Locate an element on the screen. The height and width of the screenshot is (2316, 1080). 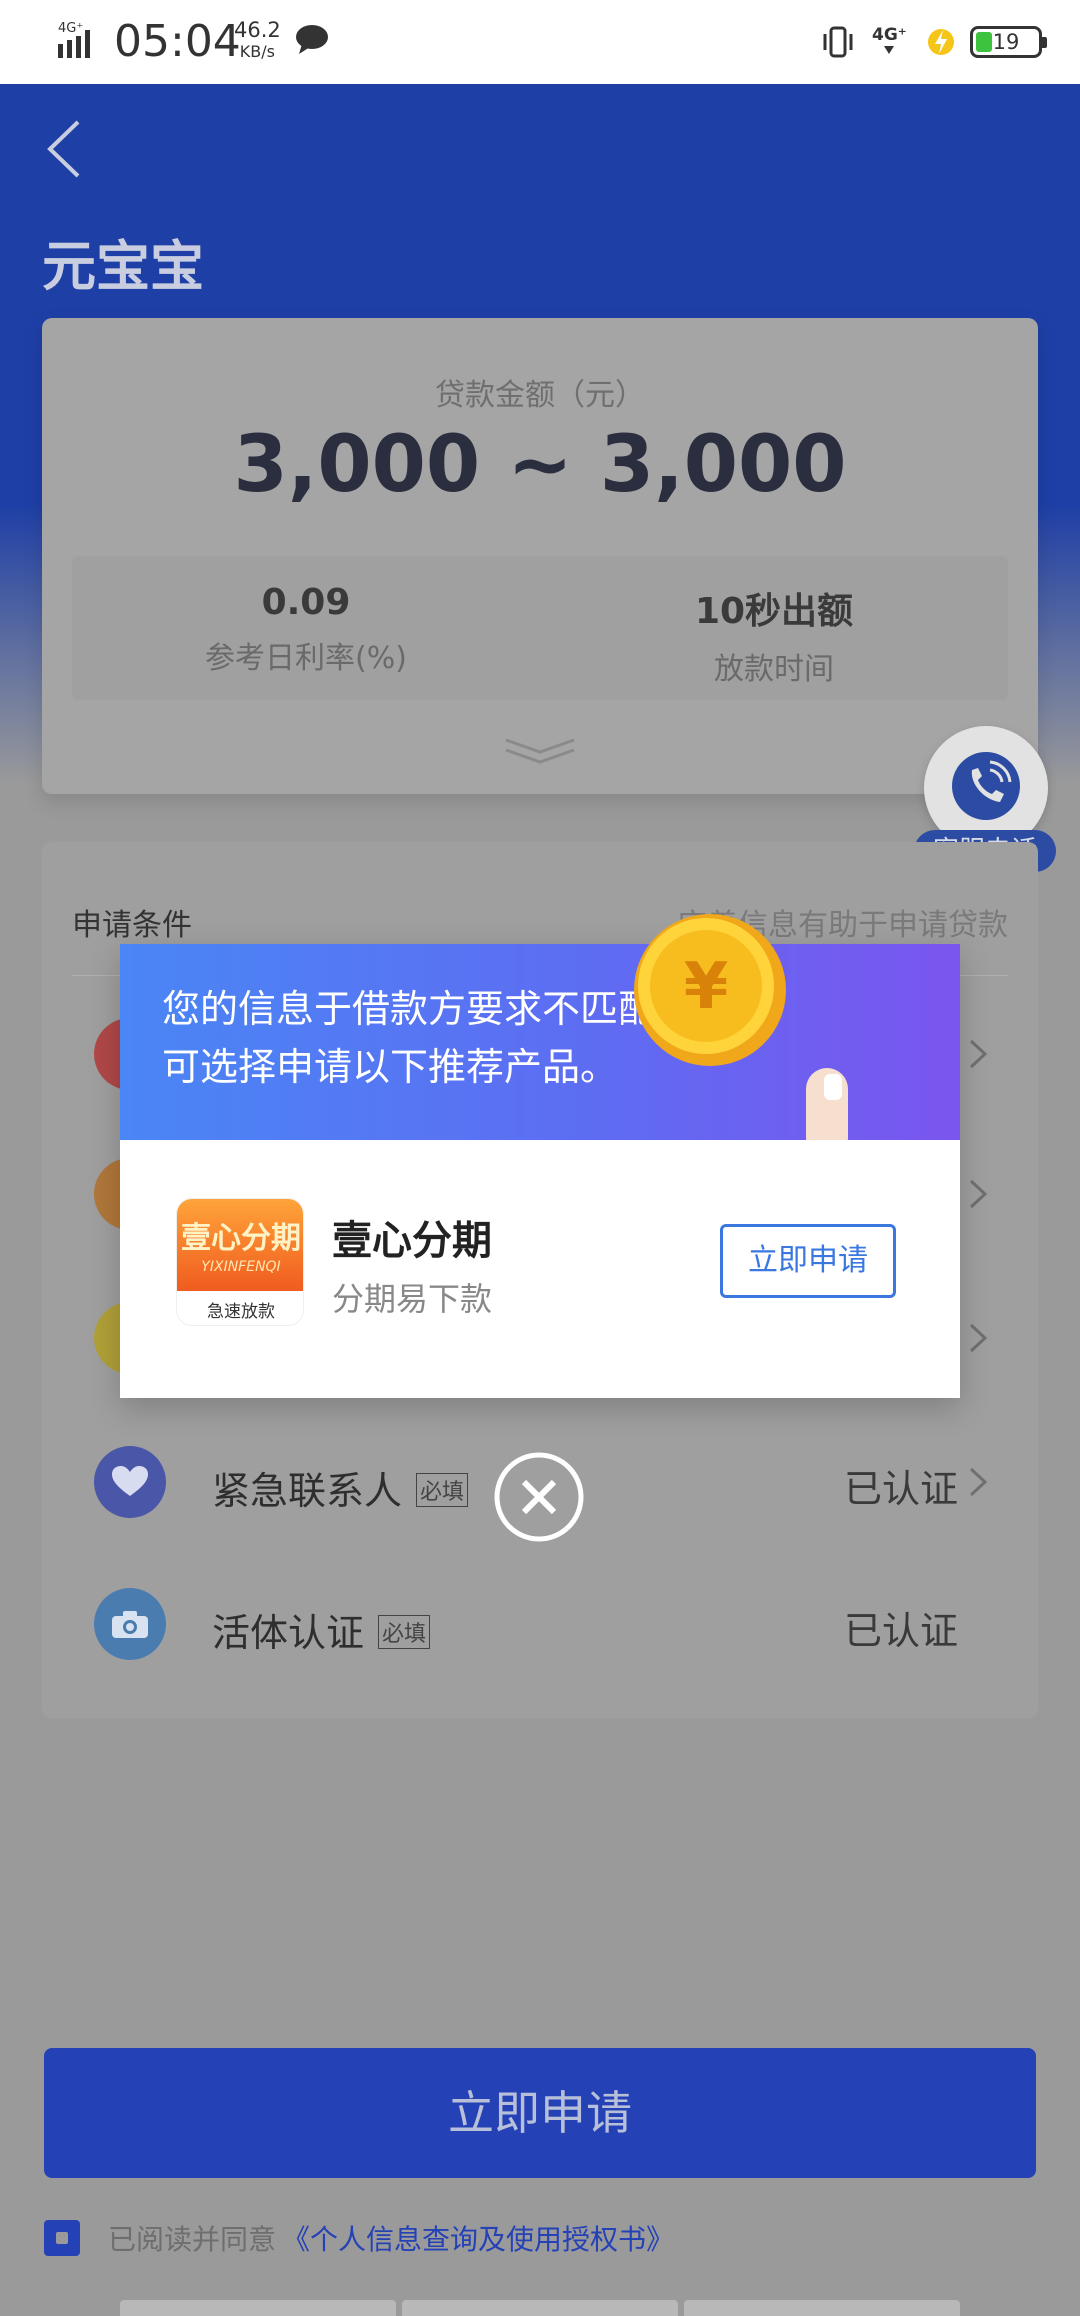
condition-row-liveness: 活体认证 必填 已认证 is located at coordinates (540, 1624).